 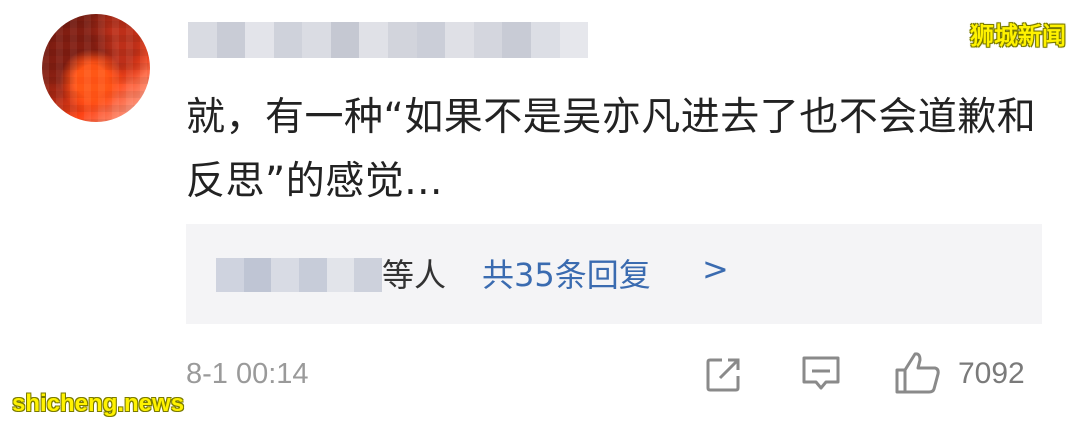 I want to click on comment-icon, so click(x=821, y=374).